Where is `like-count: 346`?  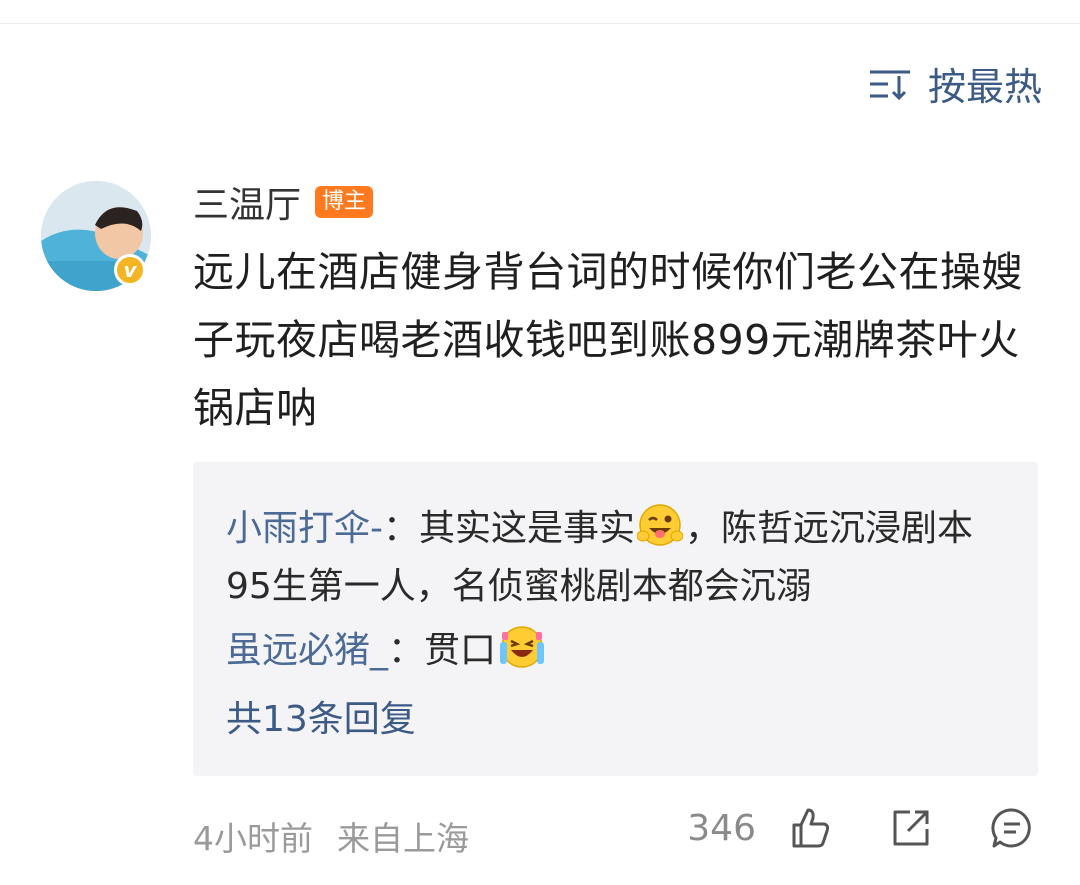 like-count: 346 is located at coordinates (721, 828).